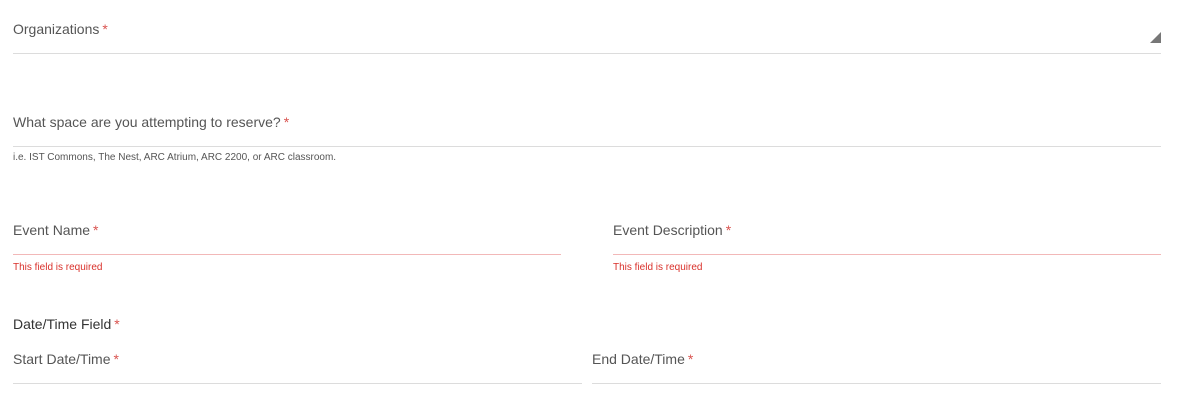 The height and width of the screenshot is (411, 1179). What do you see at coordinates (60, 29) in the screenshot?
I see `organizations-label: Organizations *` at bounding box center [60, 29].